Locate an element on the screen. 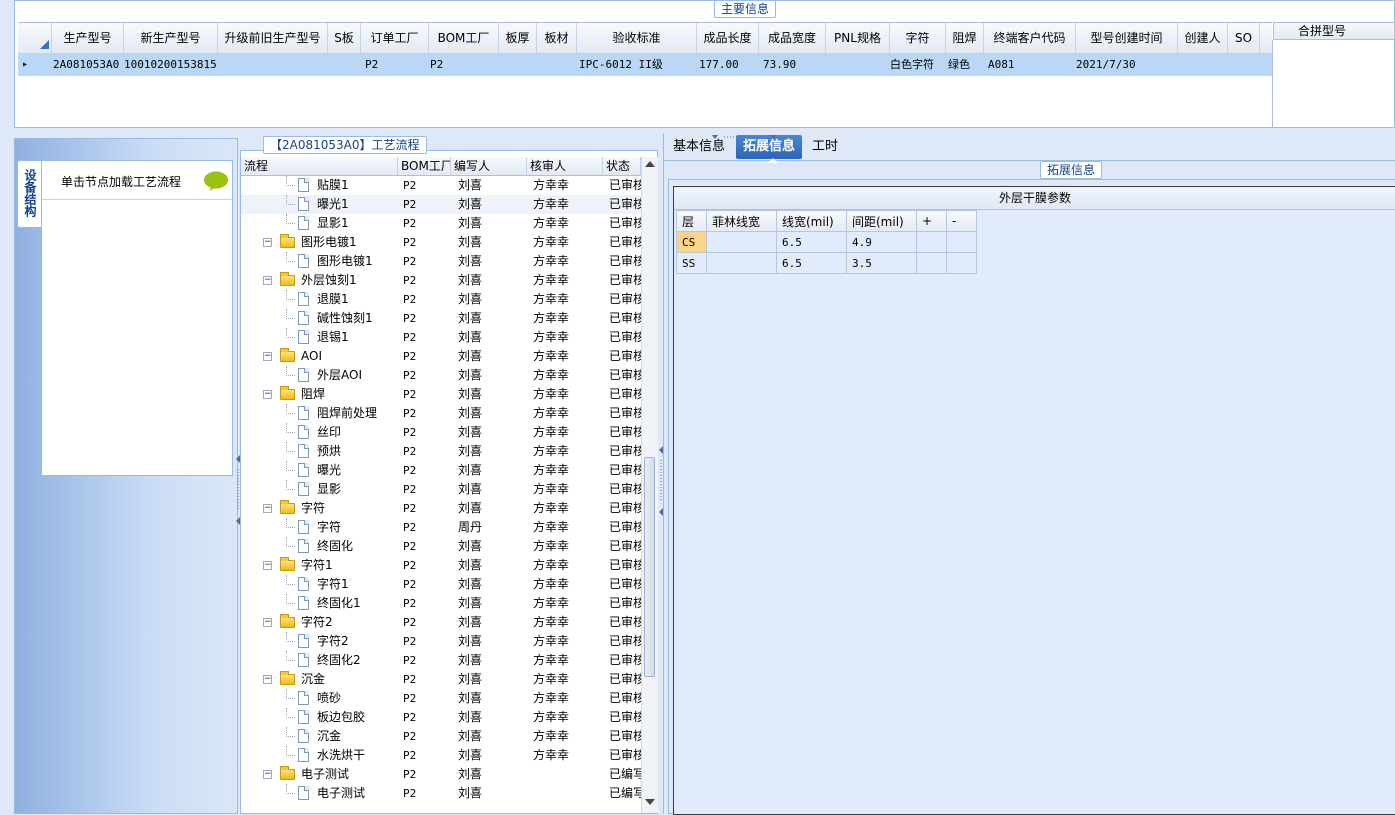 The width and height of the screenshot is (1395, 815). cell-char: 白色字符 is located at coordinates (918, 64).